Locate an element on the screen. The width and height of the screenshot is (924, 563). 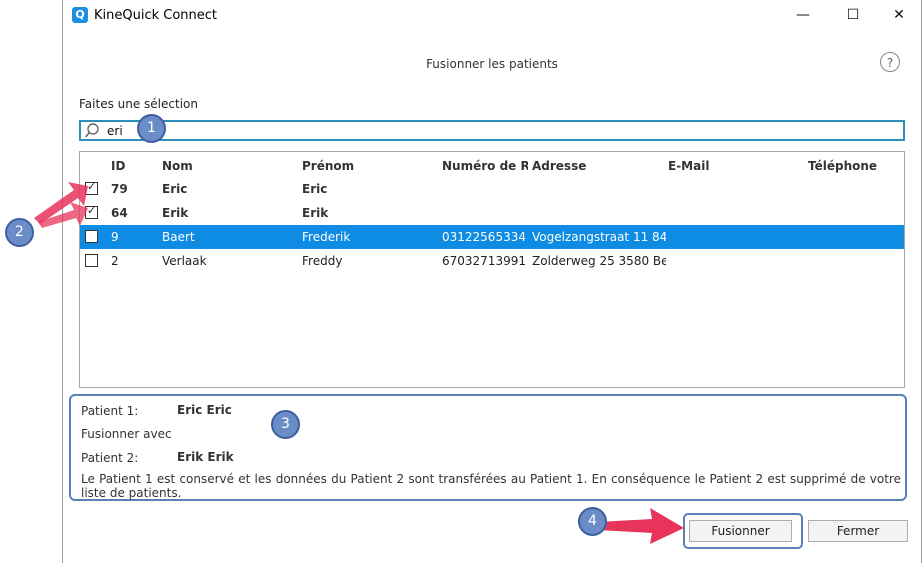
row-nom: Eric is located at coordinates (175, 189).